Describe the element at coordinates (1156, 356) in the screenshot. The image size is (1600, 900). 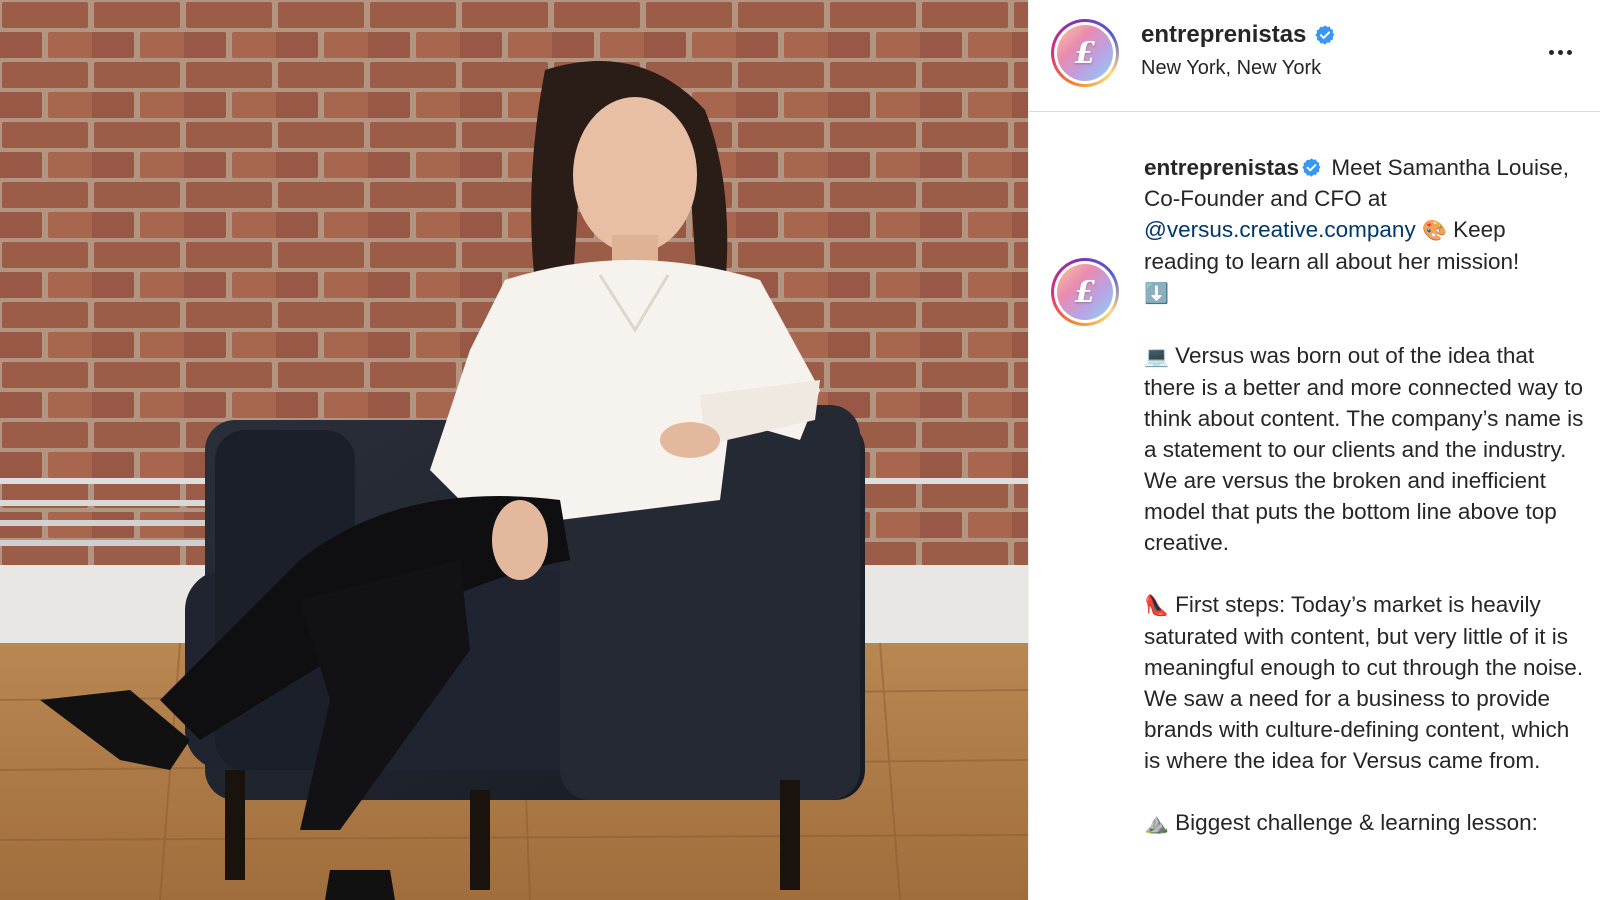
I see `laptop-emoji: 💻` at that location.